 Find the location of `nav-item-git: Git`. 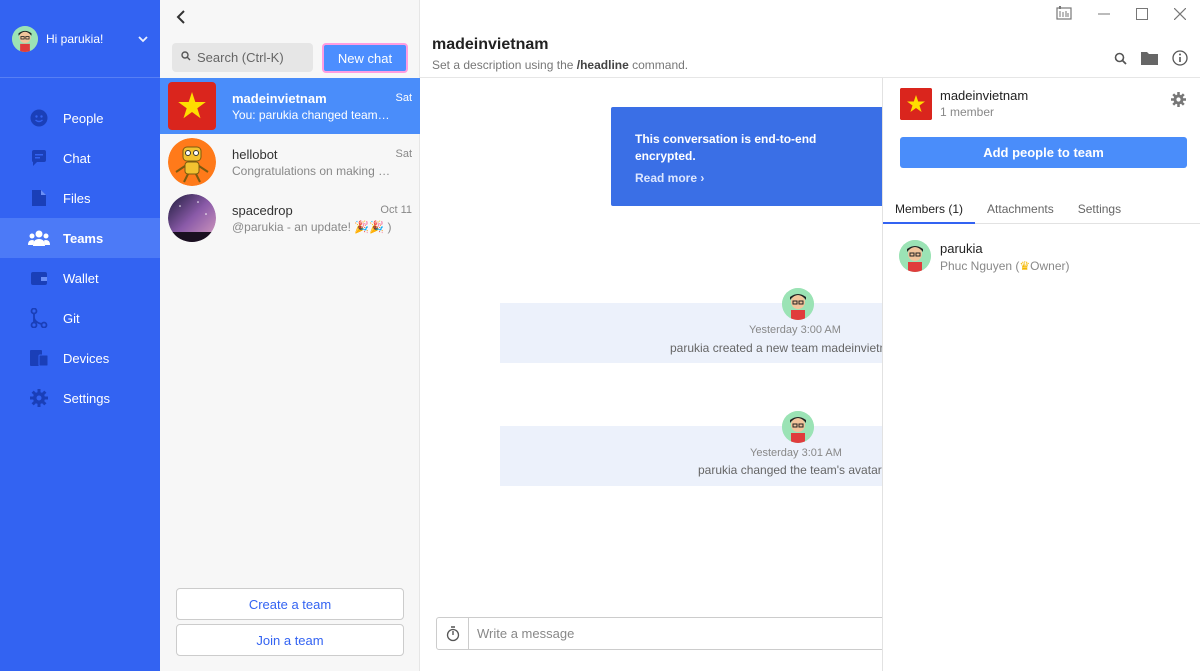

nav-item-git: Git is located at coordinates (80, 318).